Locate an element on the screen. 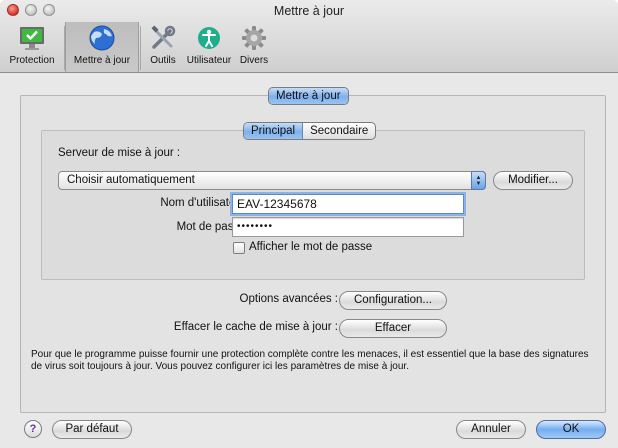 The height and width of the screenshot is (448, 618). monitor-check-icon is located at coordinates (32, 38).